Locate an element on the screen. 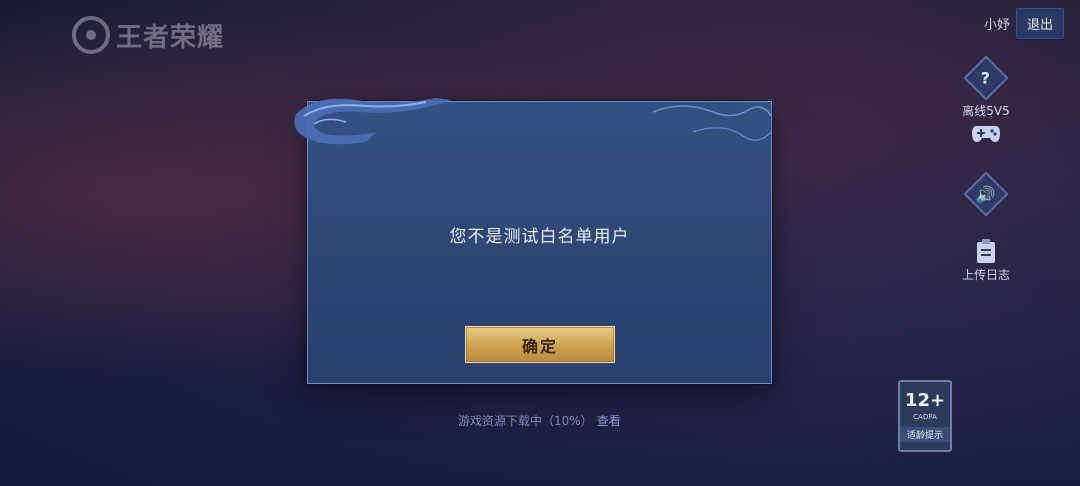 The height and width of the screenshot is (486, 1080). confirm-button: 确定 is located at coordinates (540, 344).